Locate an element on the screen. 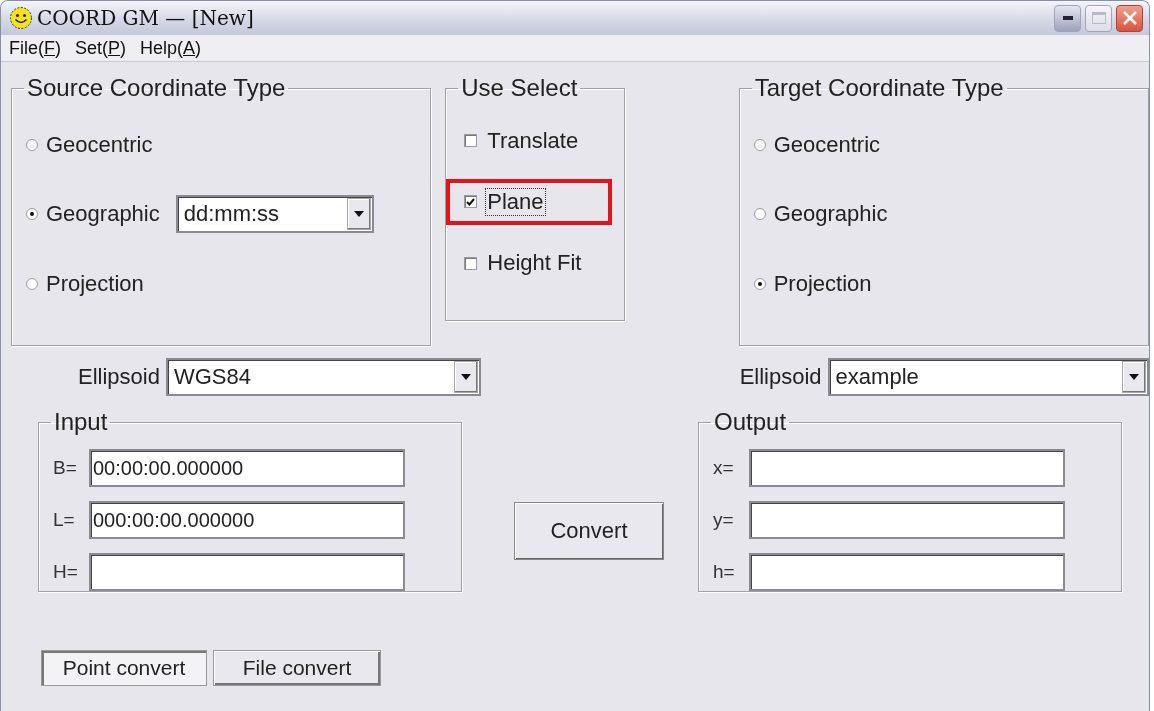 Image resolution: width=1154 pixels, height=711 pixels. field-label: H= is located at coordinates (66, 572).